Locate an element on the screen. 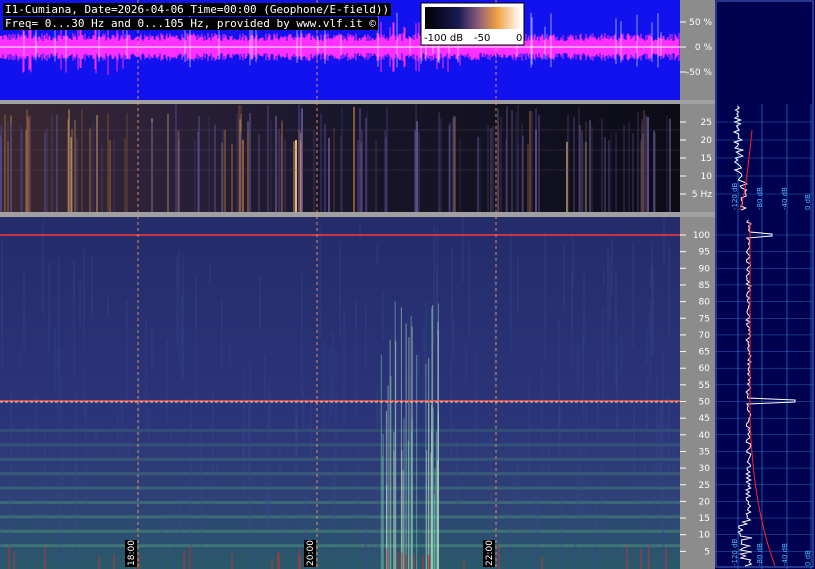  spectrum-upper-axis-label: -120 dB is located at coordinates (735, 196).